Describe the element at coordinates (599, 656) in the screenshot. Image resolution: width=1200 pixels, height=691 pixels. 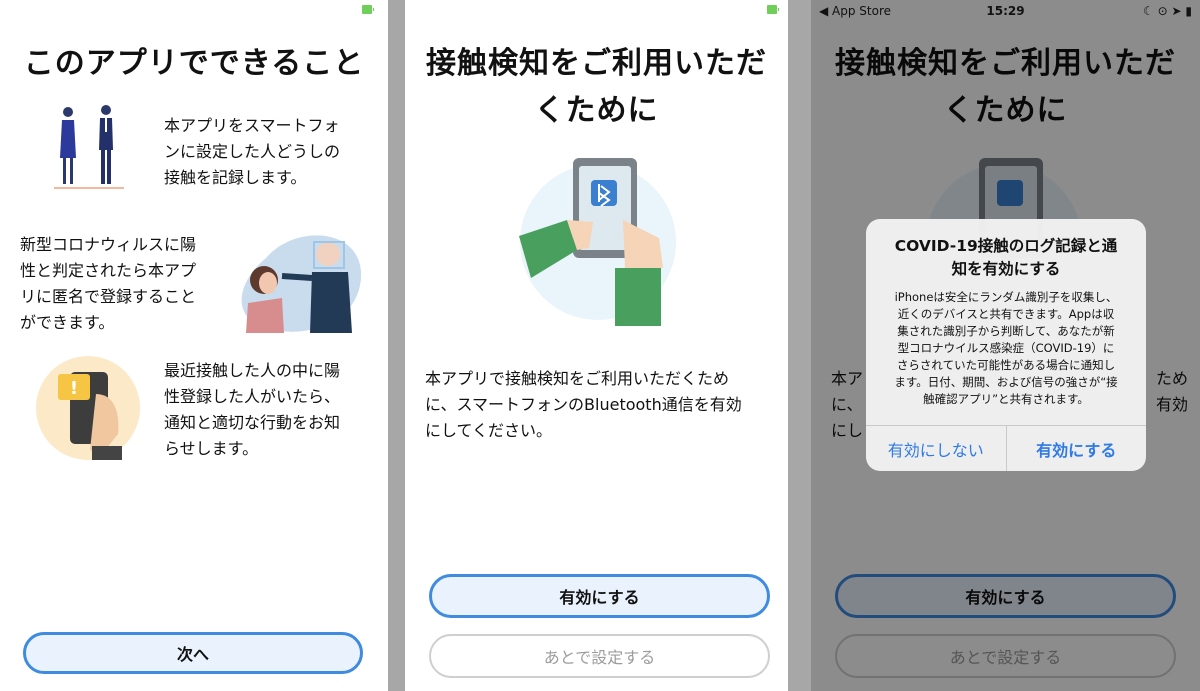
I see `later-button: あとで設定する` at that location.